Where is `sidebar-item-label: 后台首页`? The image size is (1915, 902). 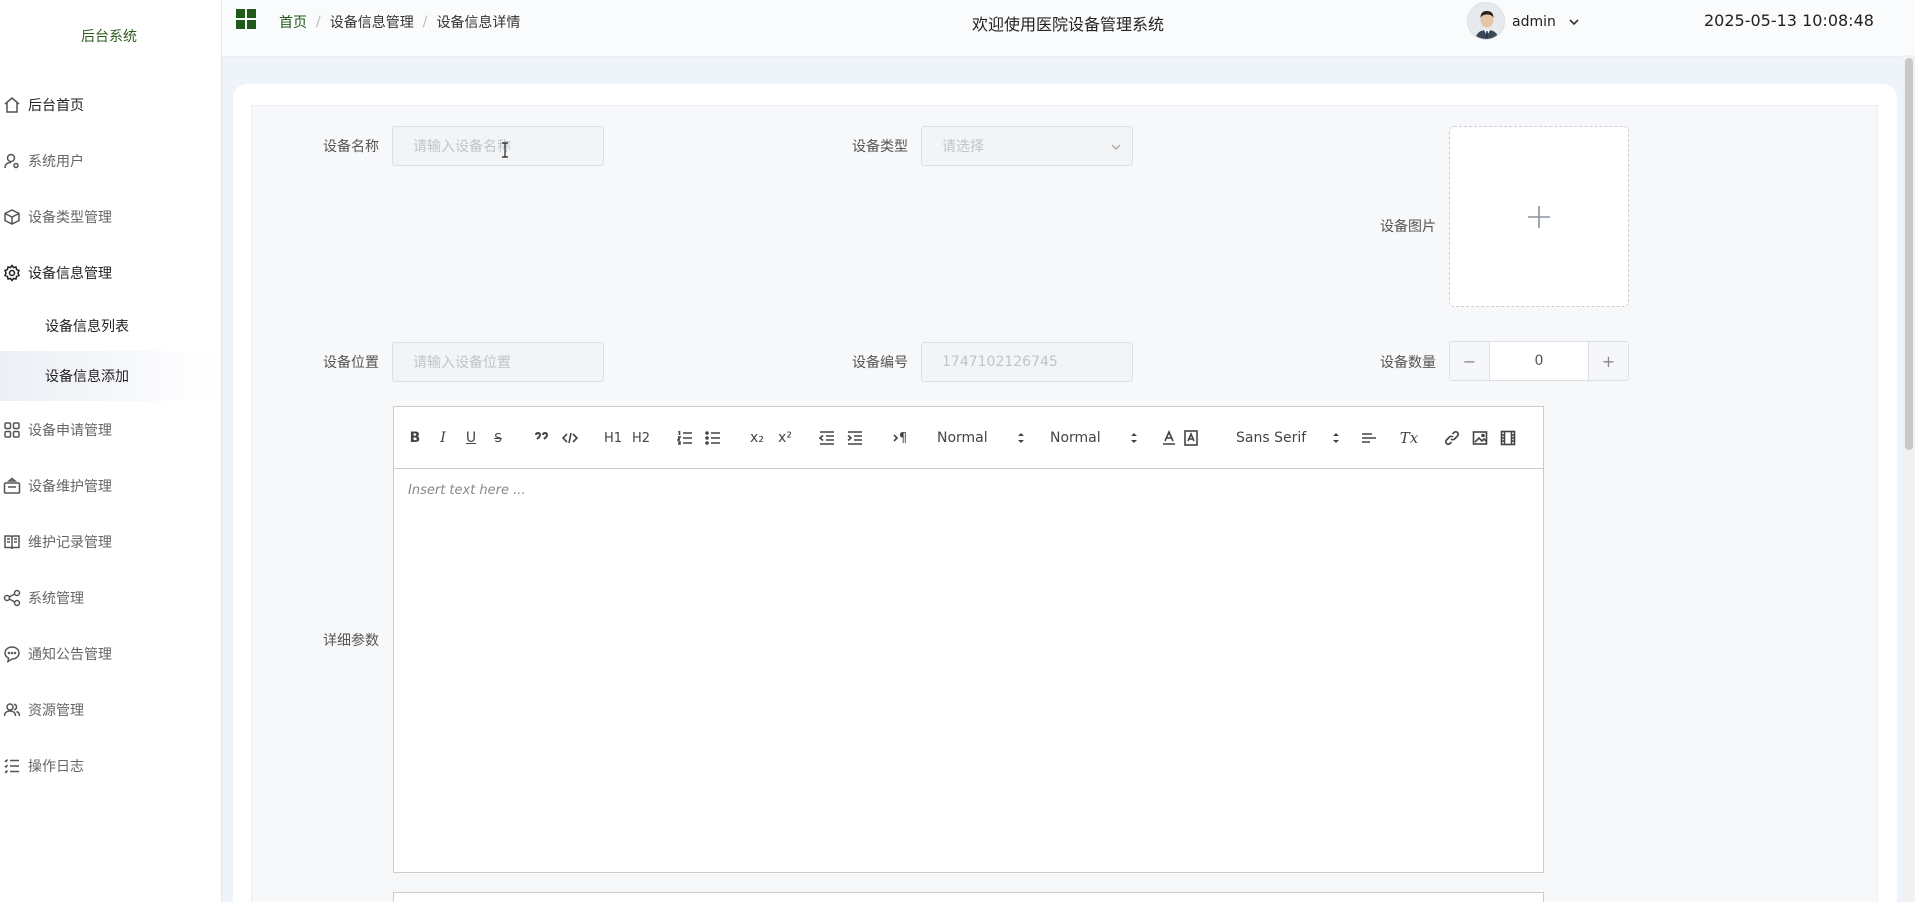
sidebar-item-label: 后台首页 is located at coordinates (56, 106).